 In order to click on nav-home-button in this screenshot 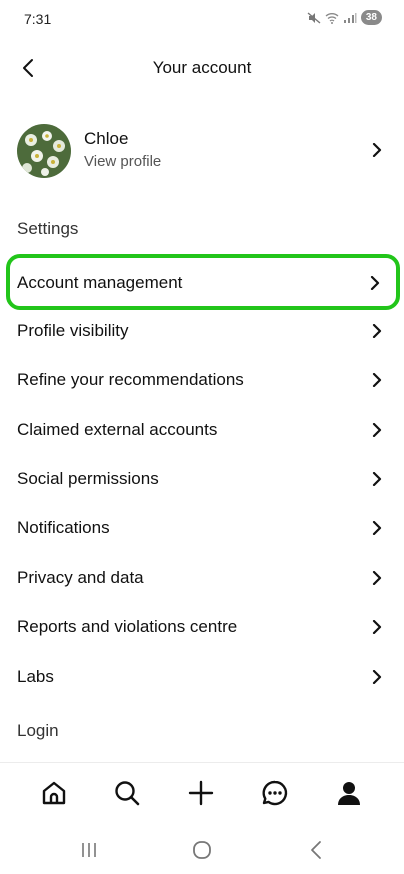, I will do `click(54, 793)`.